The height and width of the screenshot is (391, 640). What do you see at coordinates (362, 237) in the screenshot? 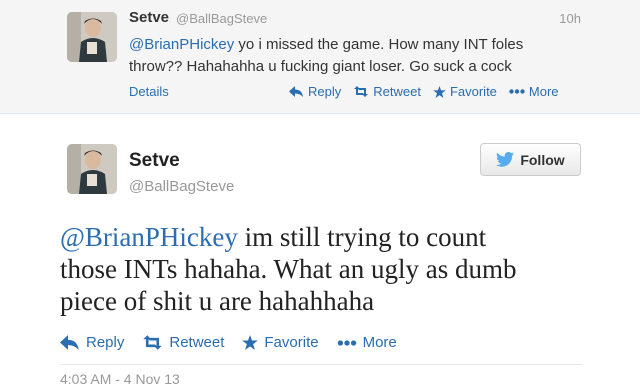
I see `tweet-text-line1: im still trying to count` at bounding box center [362, 237].